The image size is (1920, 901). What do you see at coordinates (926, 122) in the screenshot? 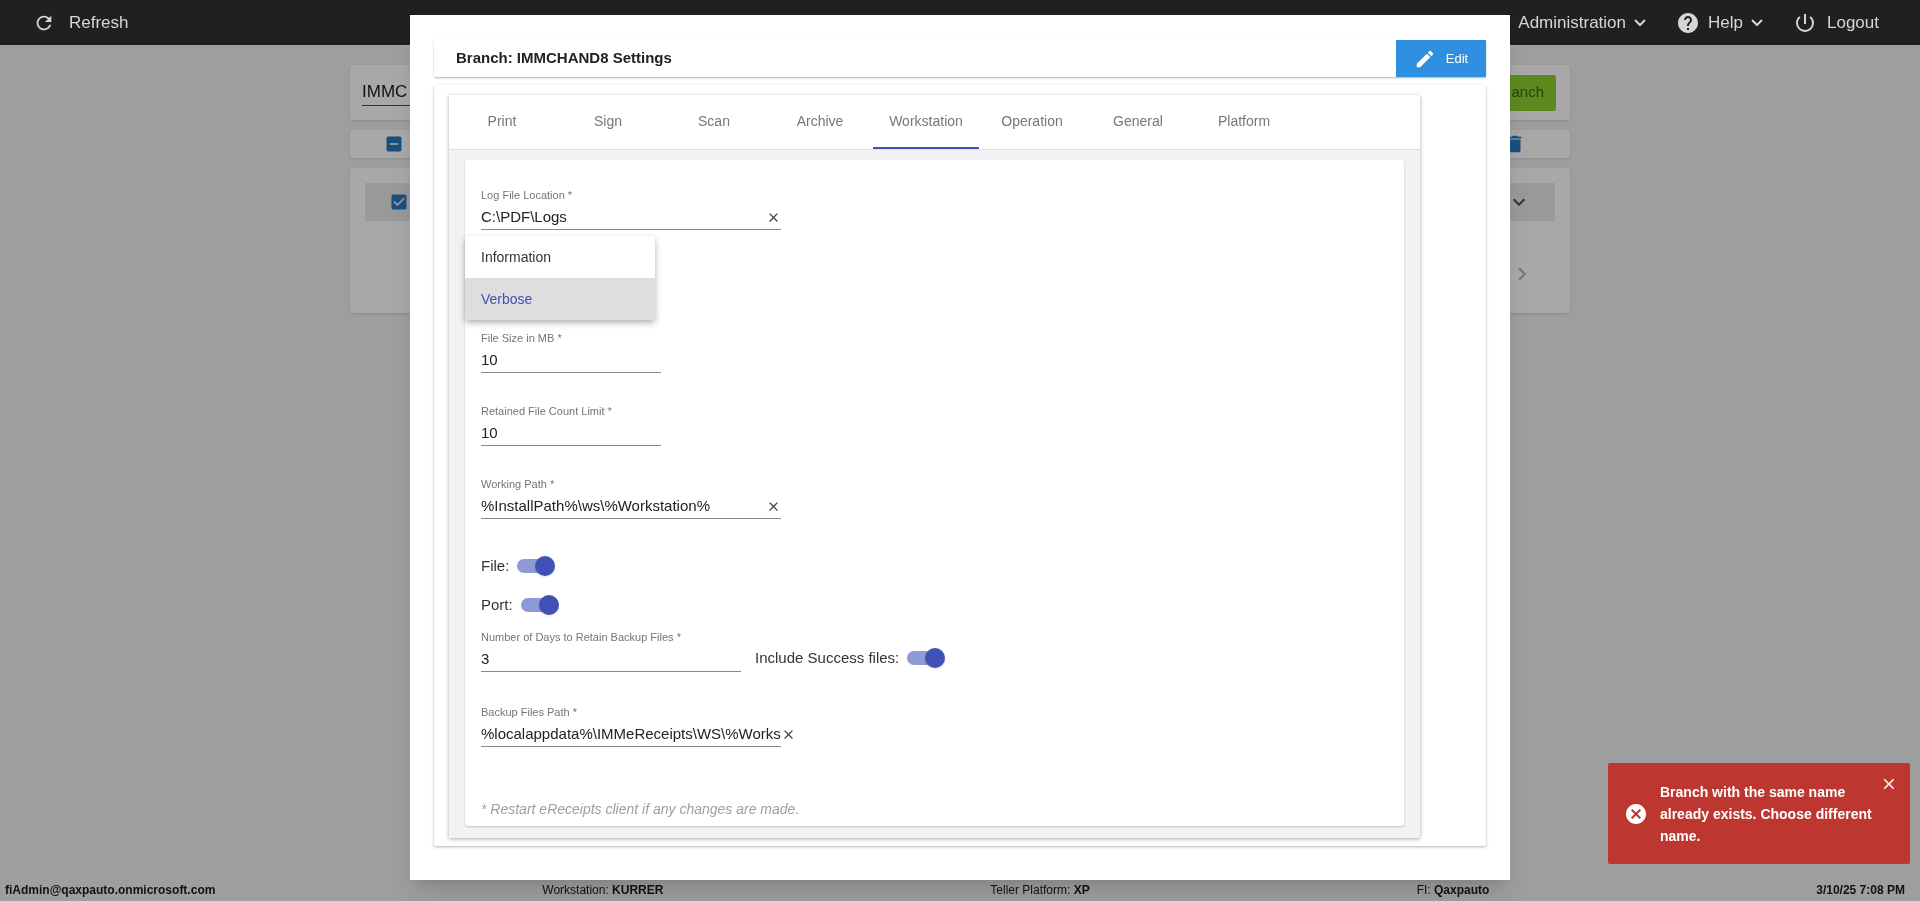
I see `tab: Workstation` at bounding box center [926, 122].